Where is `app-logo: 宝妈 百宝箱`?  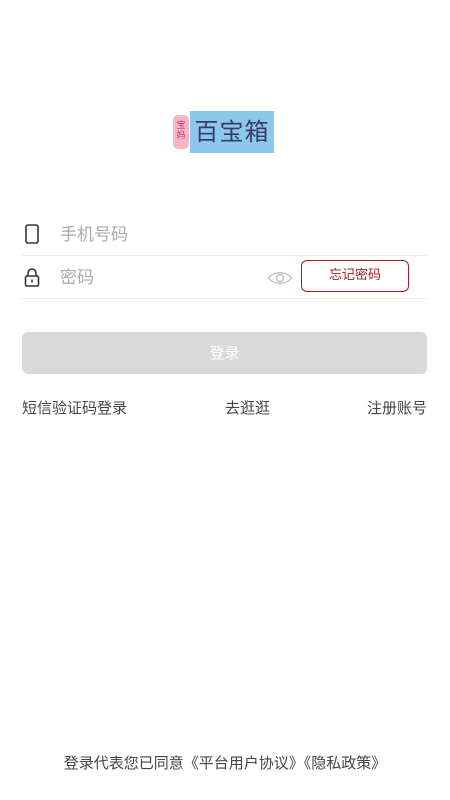
app-logo: 宝妈 百宝箱 is located at coordinates (223, 132).